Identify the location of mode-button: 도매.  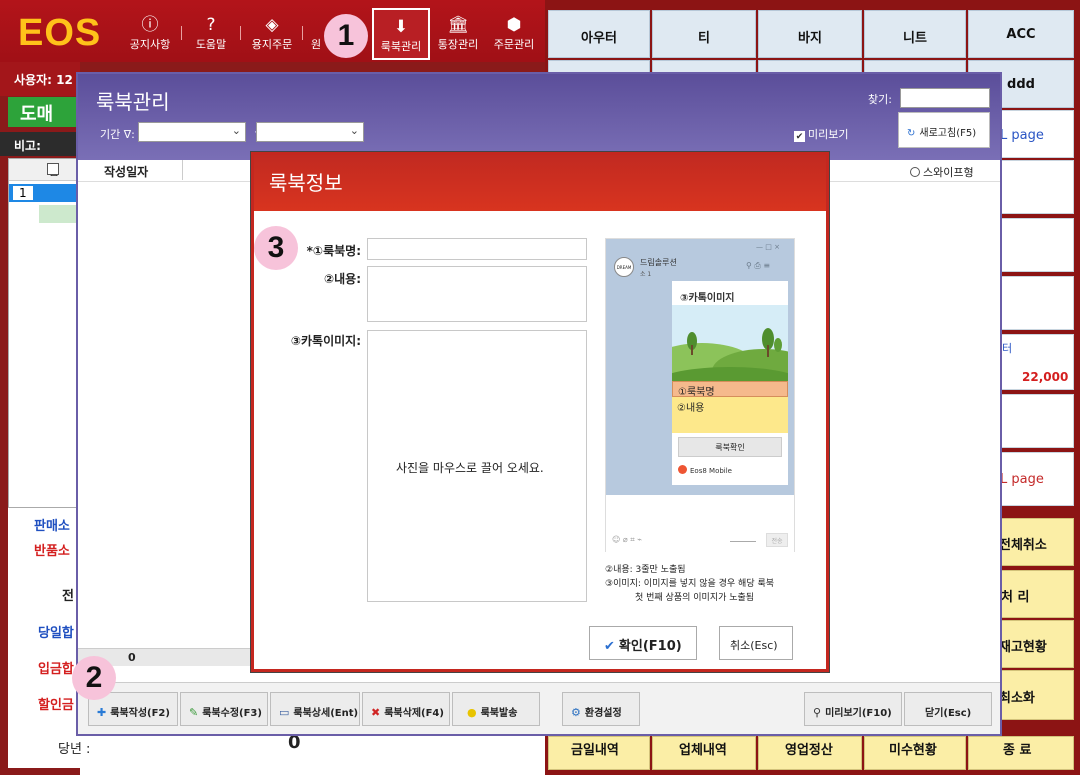
(43, 112).